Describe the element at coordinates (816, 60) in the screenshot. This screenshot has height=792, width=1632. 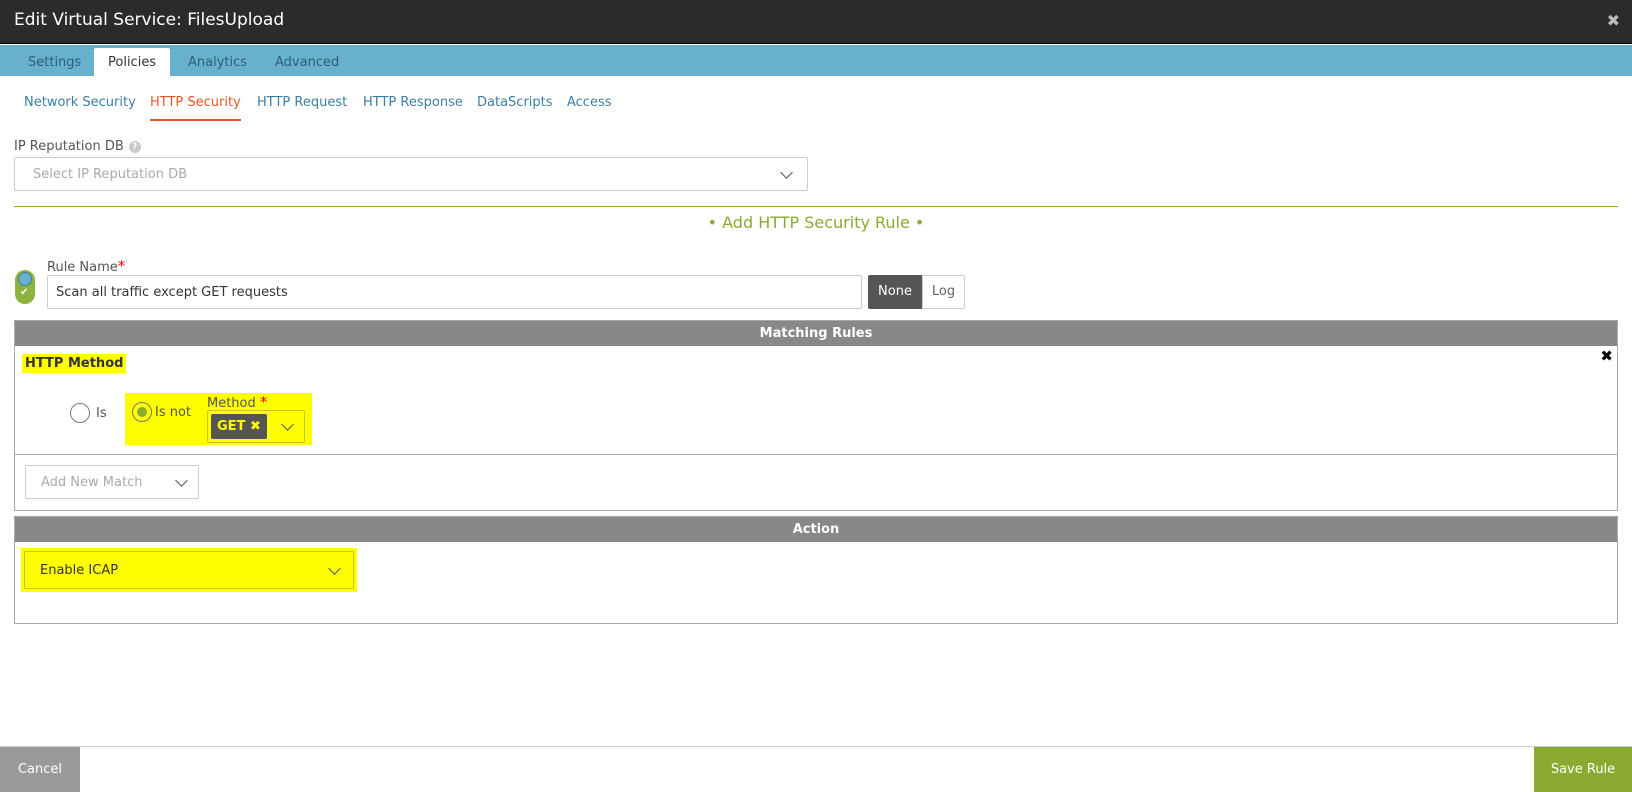
I see `tab-bar: Settings Policies Analytics Advanced` at that location.